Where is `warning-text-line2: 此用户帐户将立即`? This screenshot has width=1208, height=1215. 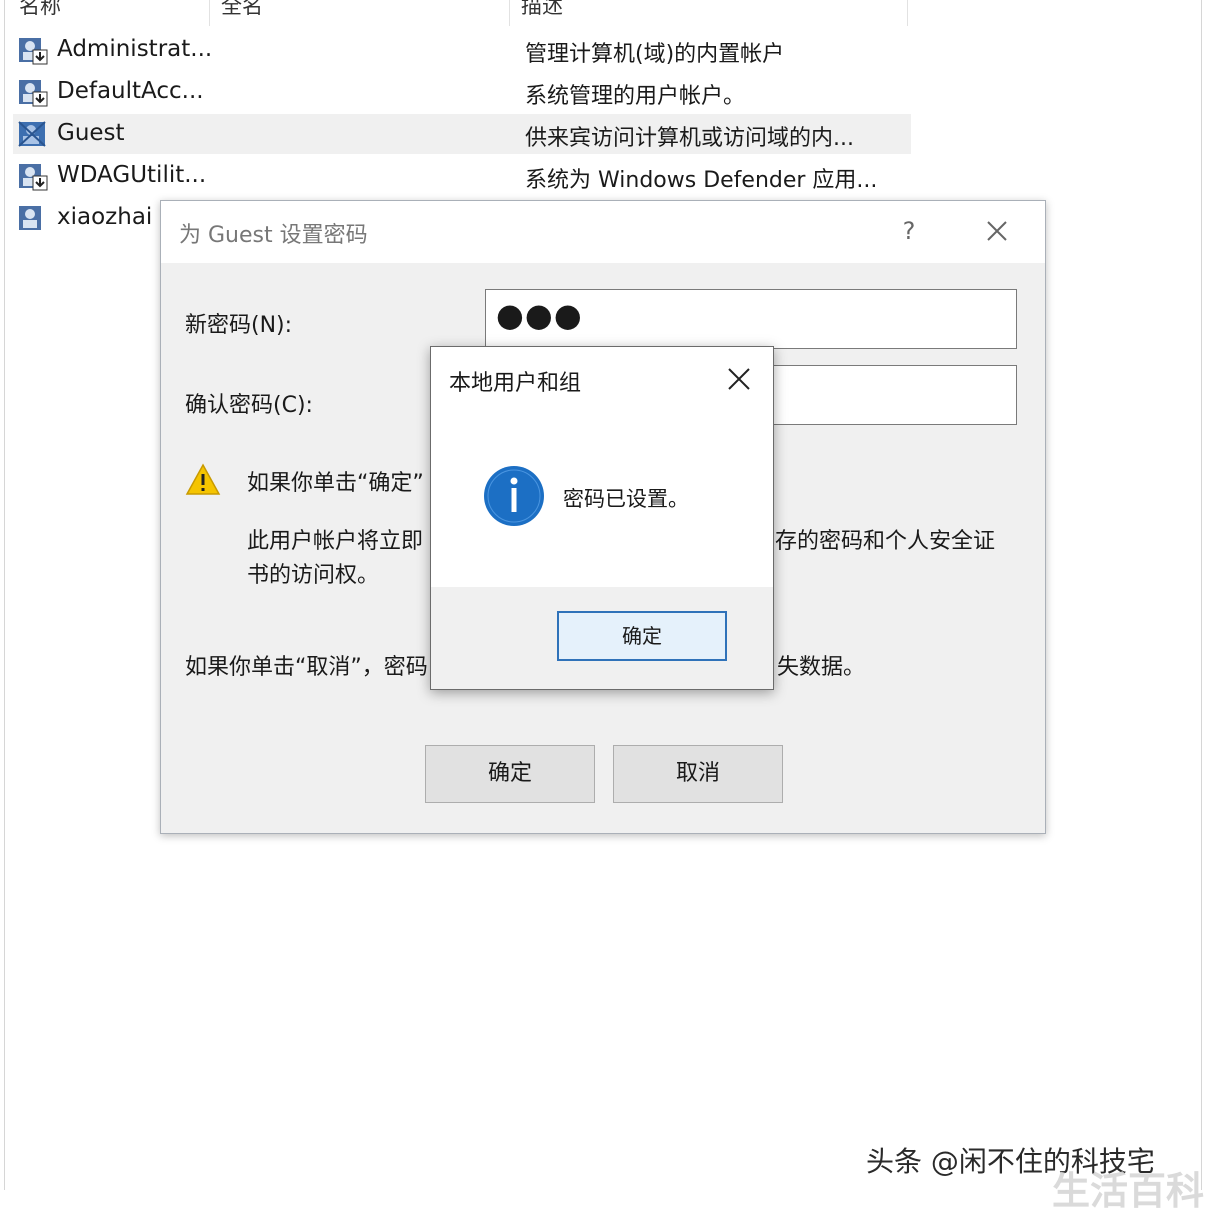
warning-text-line2: 此用户帐户将立即 is located at coordinates (335, 541).